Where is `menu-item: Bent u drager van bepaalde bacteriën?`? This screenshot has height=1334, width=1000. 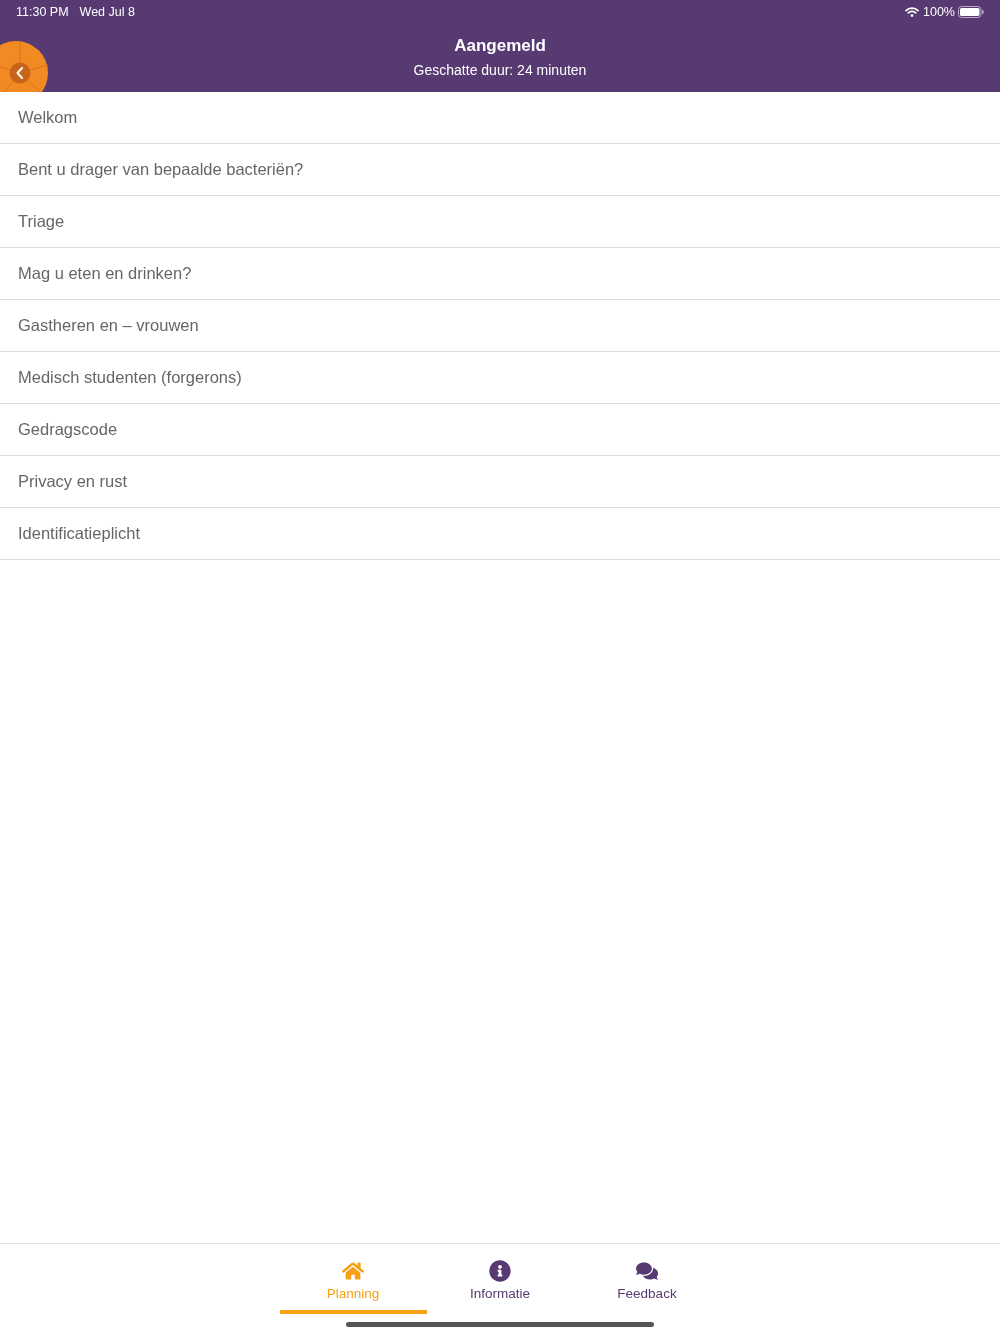
menu-item: Bent u drager van bepaalde bacteriën? is located at coordinates (500, 170).